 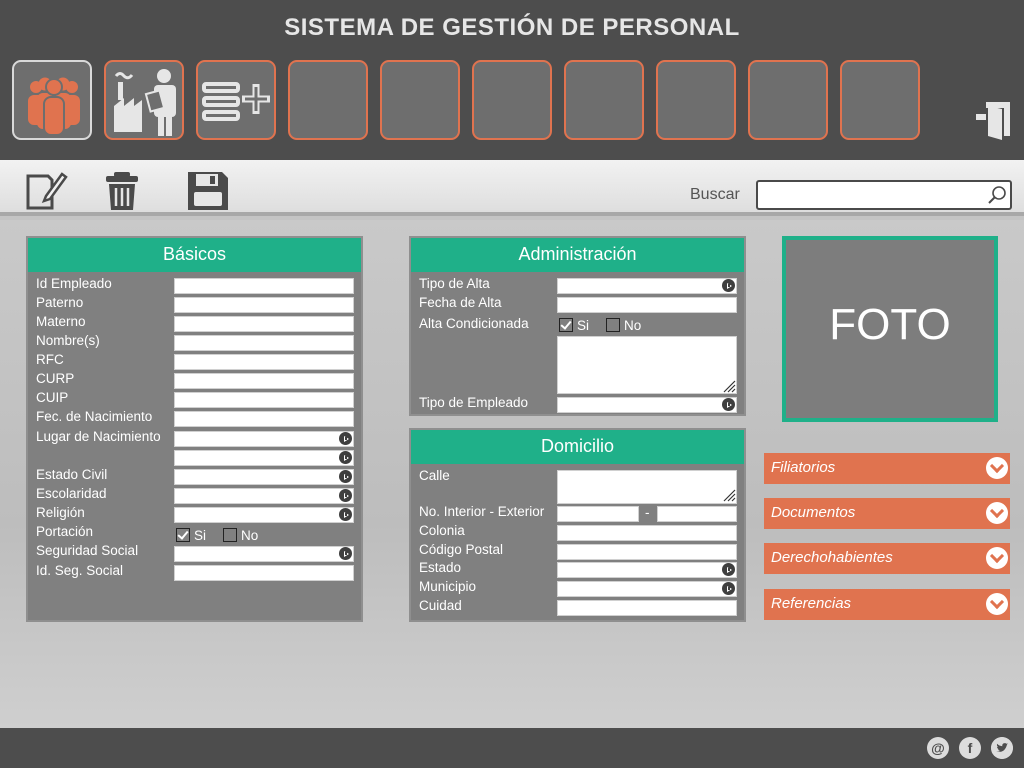 What do you see at coordinates (633, 325) in the screenshot?
I see `alta-condicionada-no-label: No` at bounding box center [633, 325].